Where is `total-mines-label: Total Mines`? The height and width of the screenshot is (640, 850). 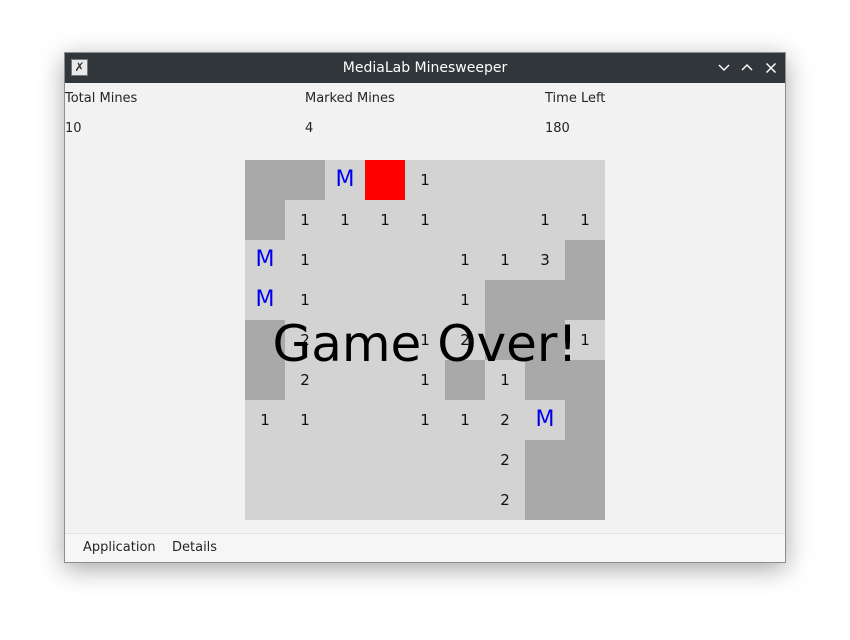 total-mines-label: Total Mines is located at coordinates (101, 98).